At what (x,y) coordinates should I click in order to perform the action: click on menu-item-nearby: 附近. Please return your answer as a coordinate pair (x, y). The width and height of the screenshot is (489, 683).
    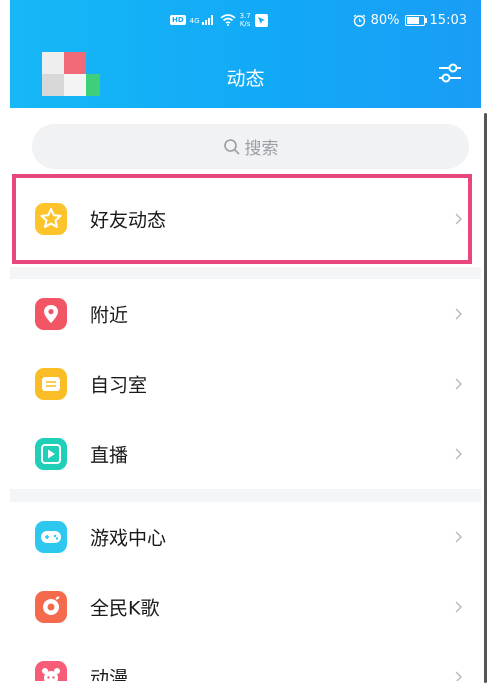
    Looking at the image, I should click on (245, 314).